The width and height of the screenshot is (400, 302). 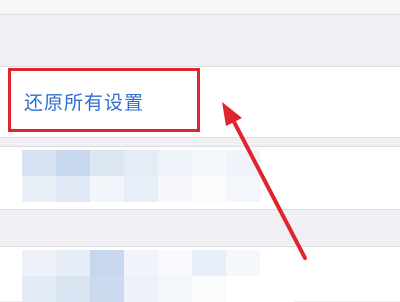 What do you see at coordinates (200, 7) in the screenshot?
I see `top-bar` at bounding box center [200, 7].